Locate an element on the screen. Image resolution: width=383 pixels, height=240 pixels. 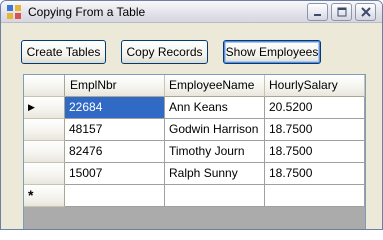
app-icon is located at coordinates (14, 12).